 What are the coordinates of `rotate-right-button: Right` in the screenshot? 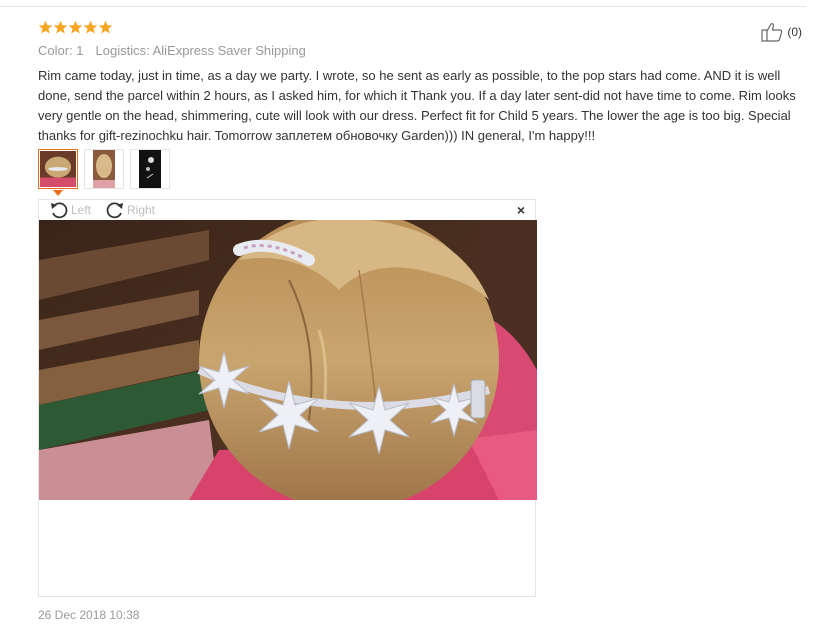 It's located at (130, 210).